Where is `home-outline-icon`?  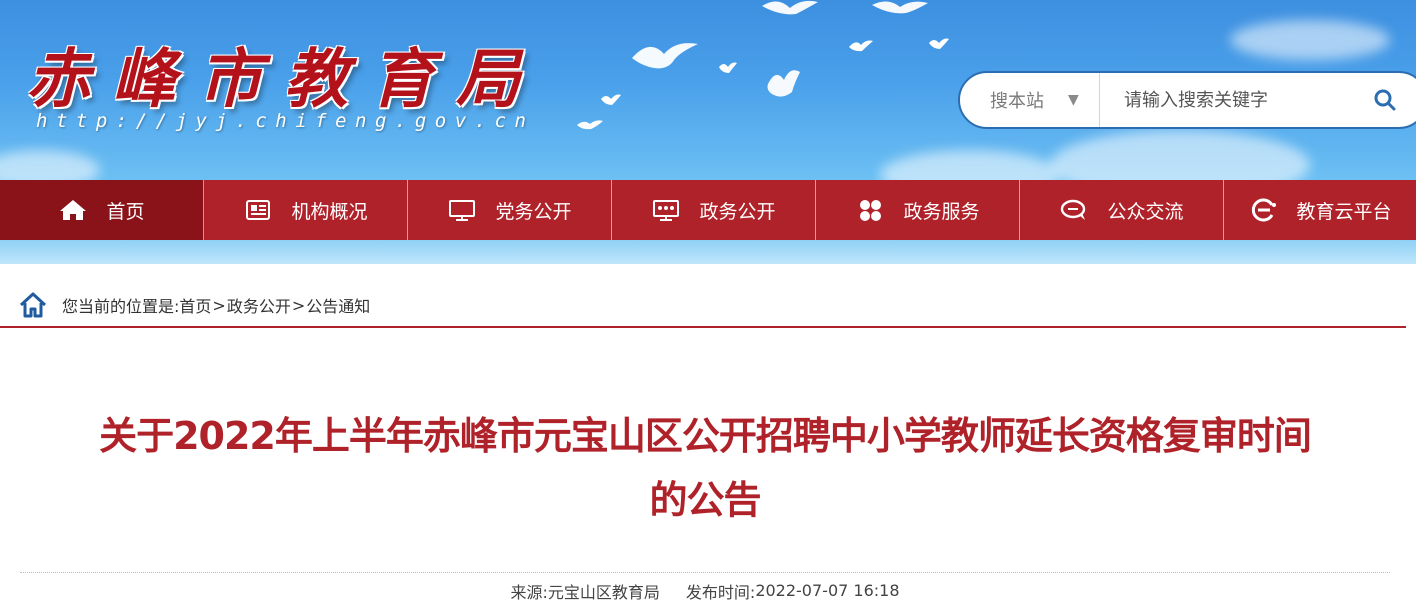
home-outline-icon is located at coordinates (33, 305).